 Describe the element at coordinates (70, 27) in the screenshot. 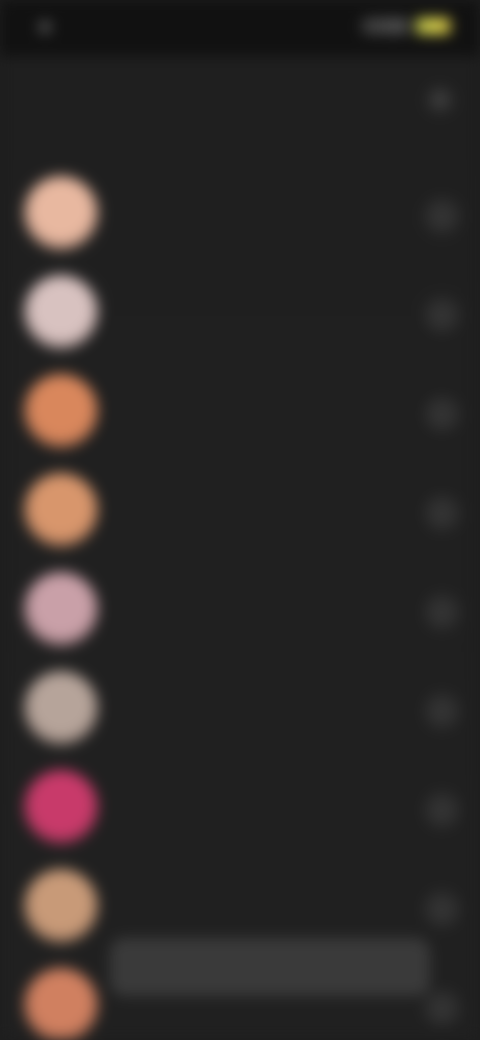

I see `status-left` at that location.